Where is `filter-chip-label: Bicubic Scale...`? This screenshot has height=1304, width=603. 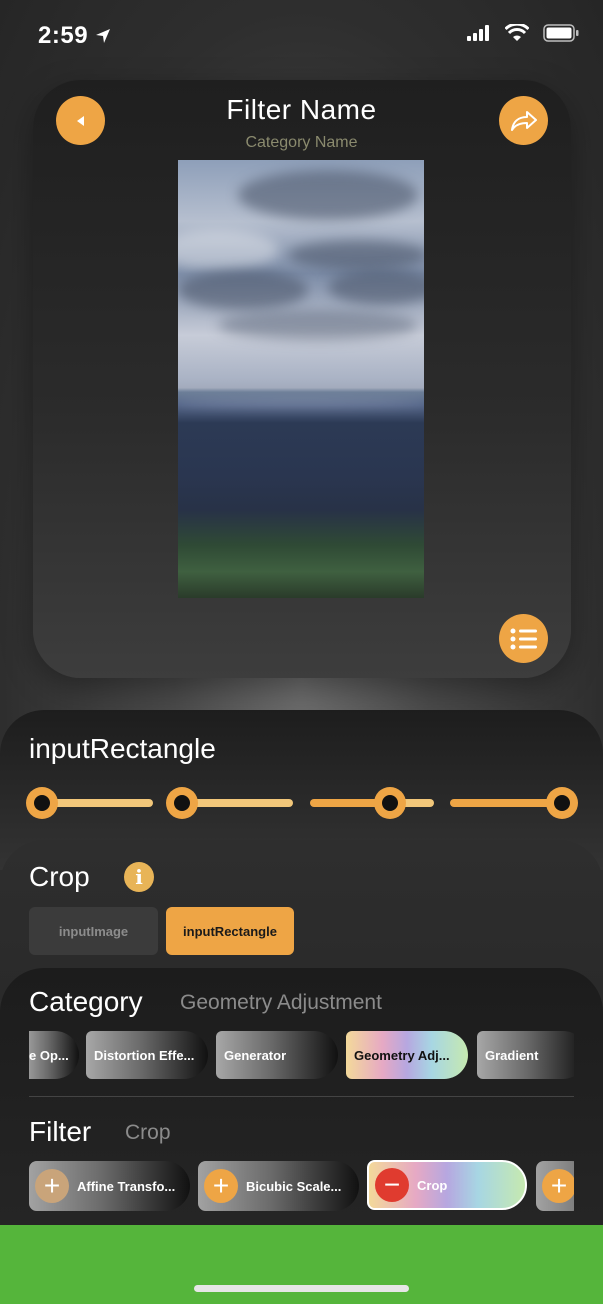
filter-chip-label: Bicubic Scale... is located at coordinates (294, 1186).